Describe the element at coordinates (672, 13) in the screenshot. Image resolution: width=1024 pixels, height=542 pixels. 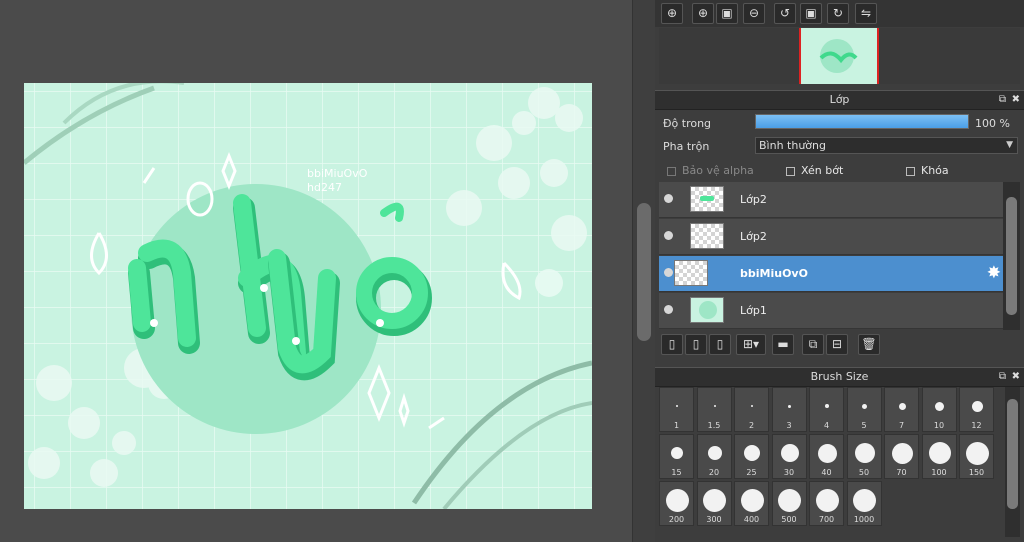
I see `zoom-fit-icon: ⊕` at that location.